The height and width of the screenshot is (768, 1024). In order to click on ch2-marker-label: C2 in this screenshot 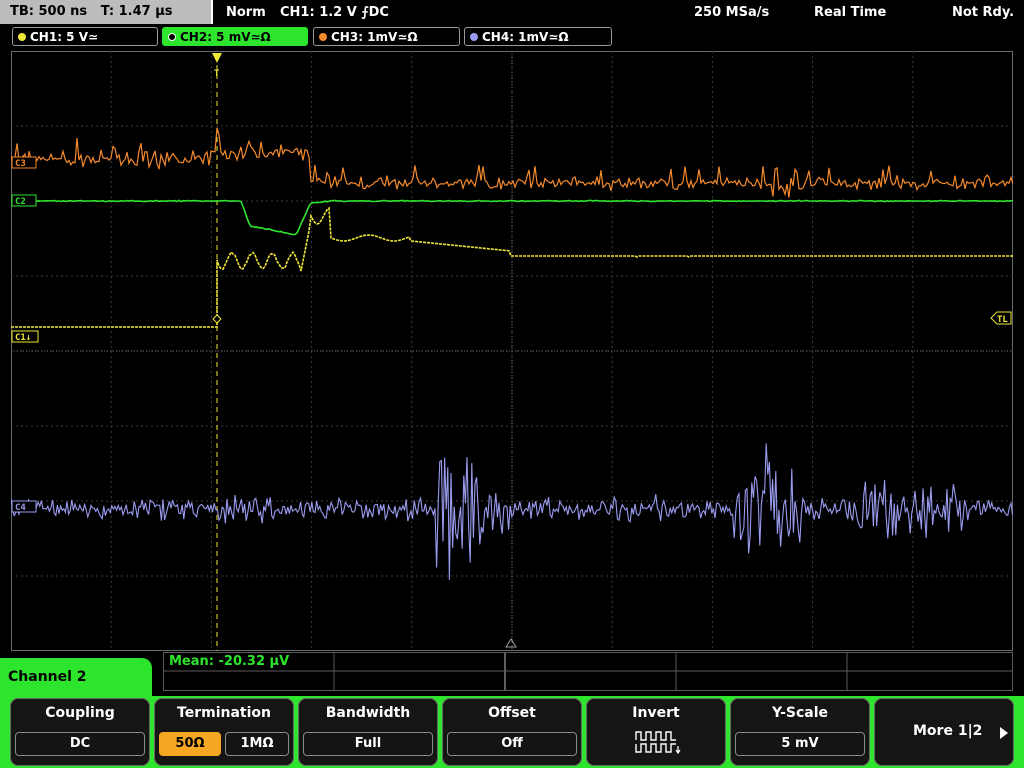, I will do `click(20, 202)`.